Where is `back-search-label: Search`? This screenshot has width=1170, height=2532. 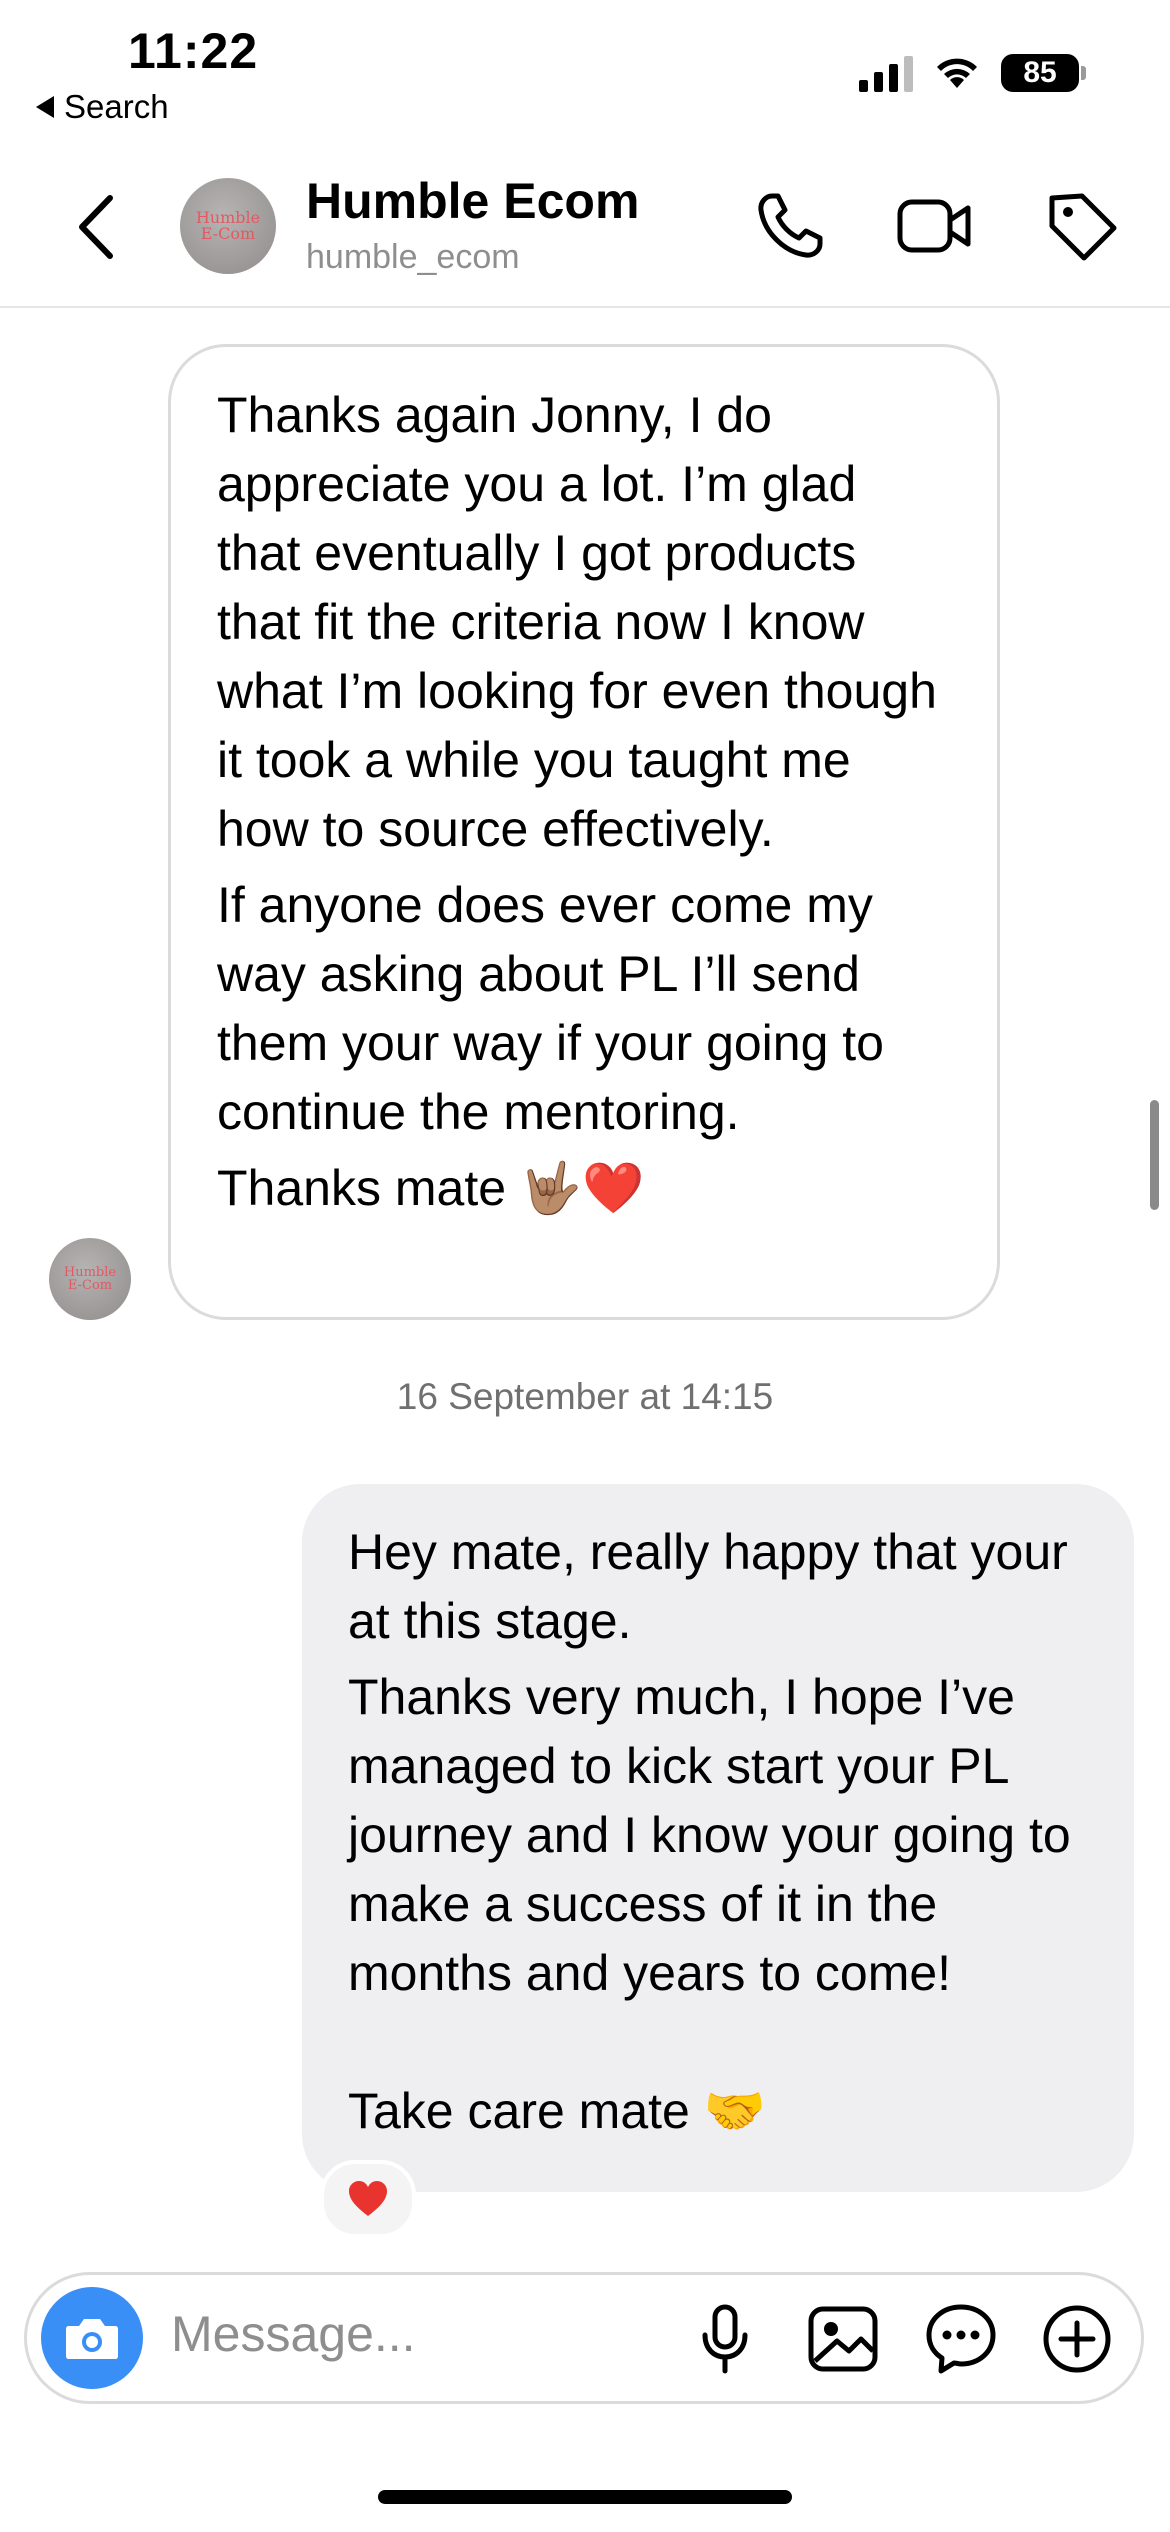 back-search-label: Search is located at coordinates (116, 106).